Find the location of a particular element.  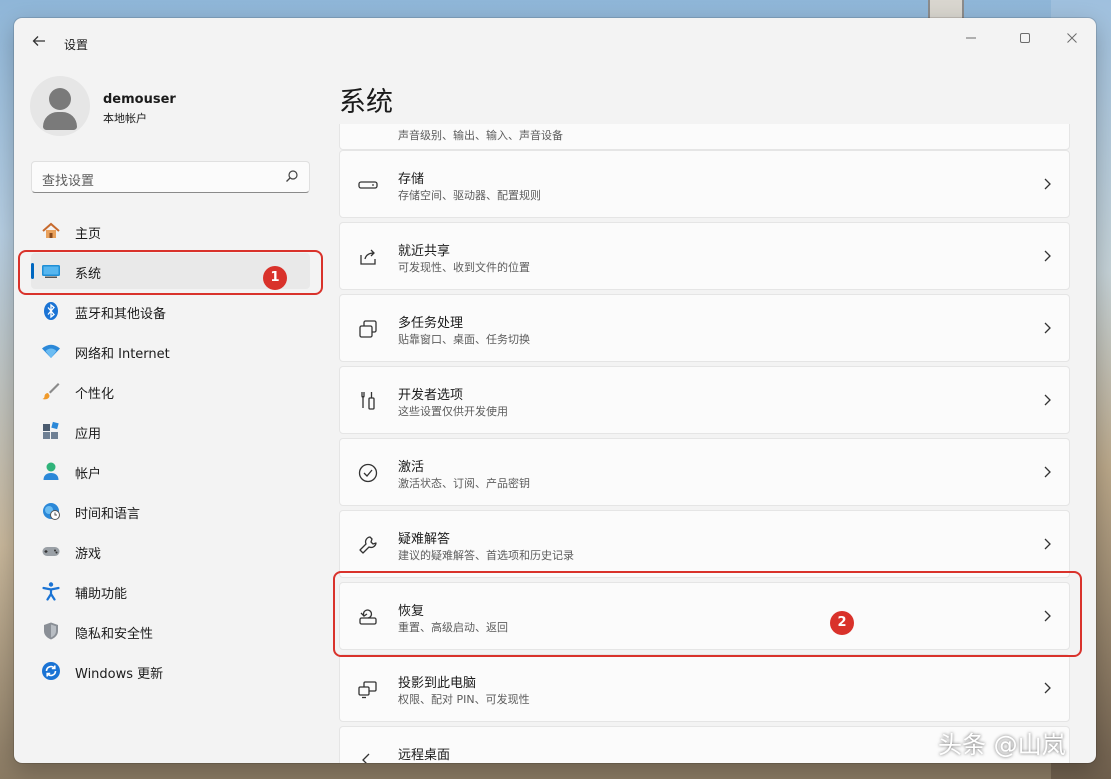

search-input: 查找设置 is located at coordinates (170, 177).